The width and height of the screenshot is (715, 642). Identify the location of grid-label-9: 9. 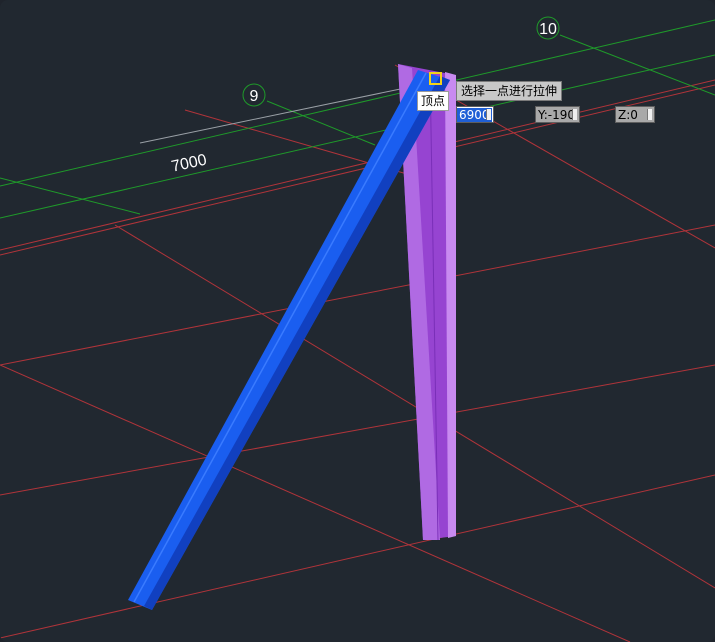
(254, 96).